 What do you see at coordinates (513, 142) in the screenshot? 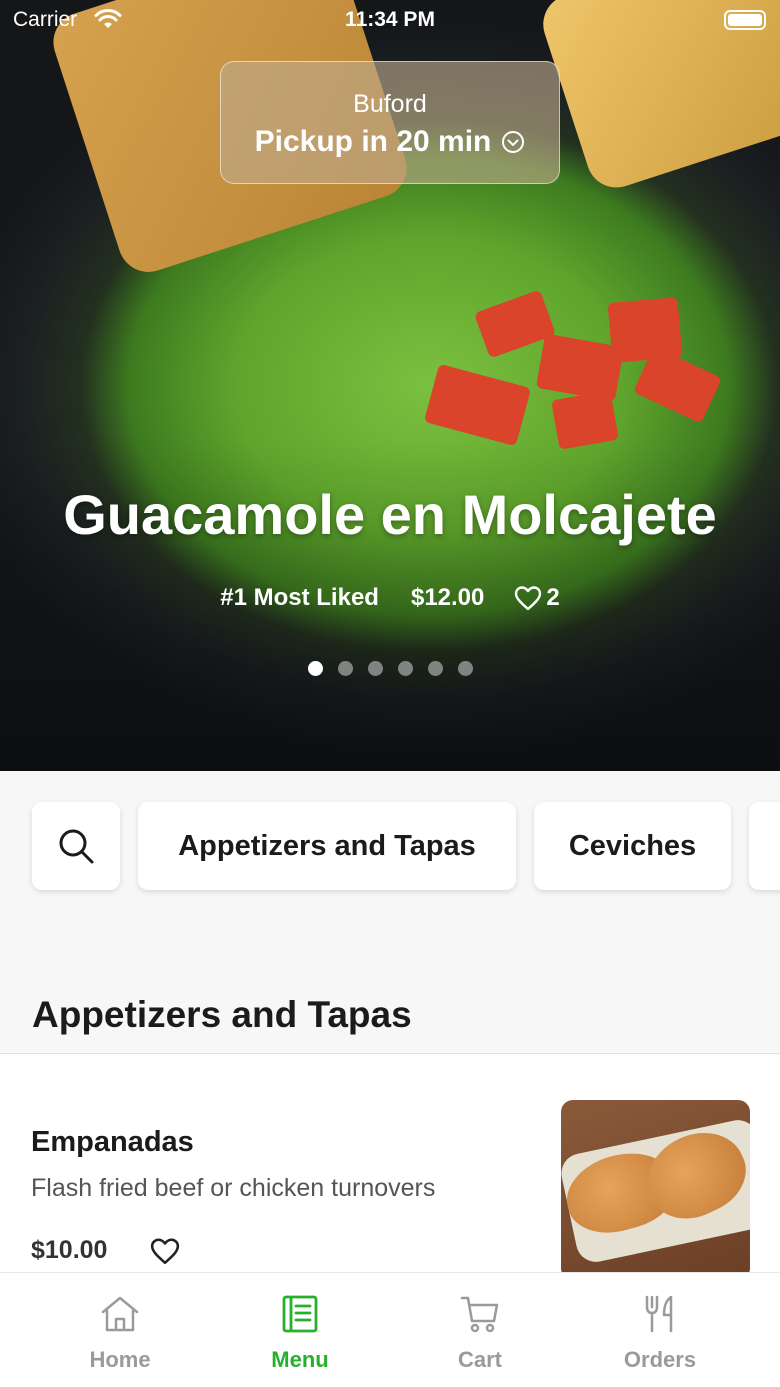
I see `chevron-down-circle-icon` at bounding box center [513, 142].